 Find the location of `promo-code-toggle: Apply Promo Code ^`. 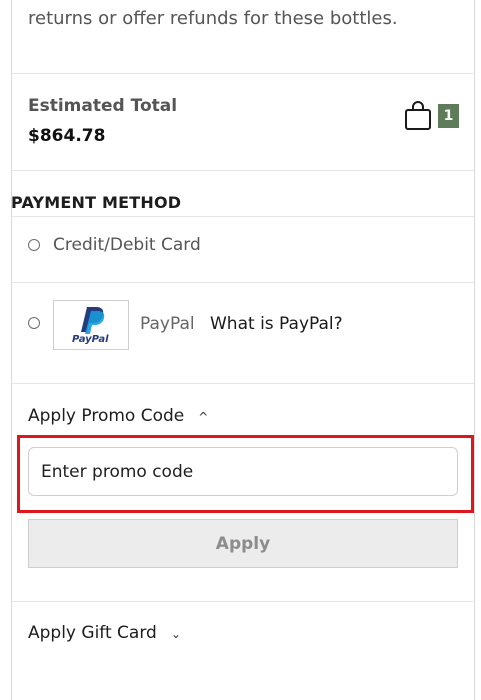

promo-code-toggle: Apply Promo Code ^ is located at coordinates (118, 416).